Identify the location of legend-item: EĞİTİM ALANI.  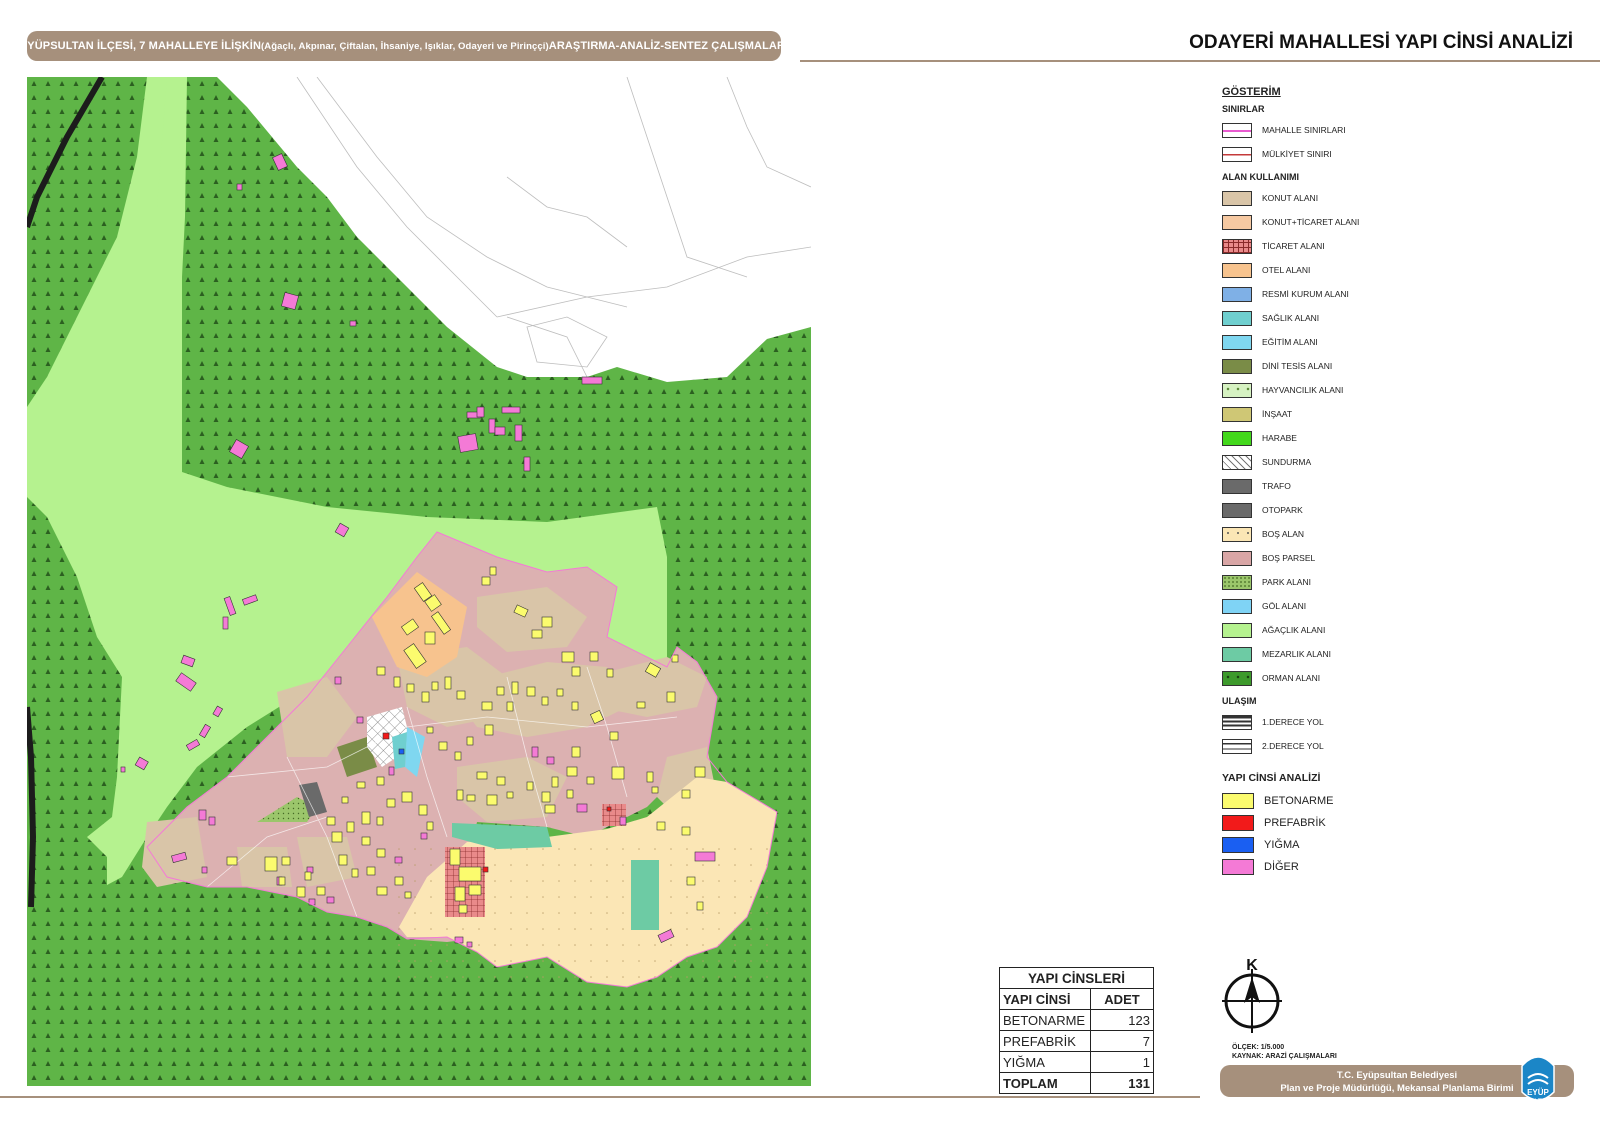
(1342, 342).